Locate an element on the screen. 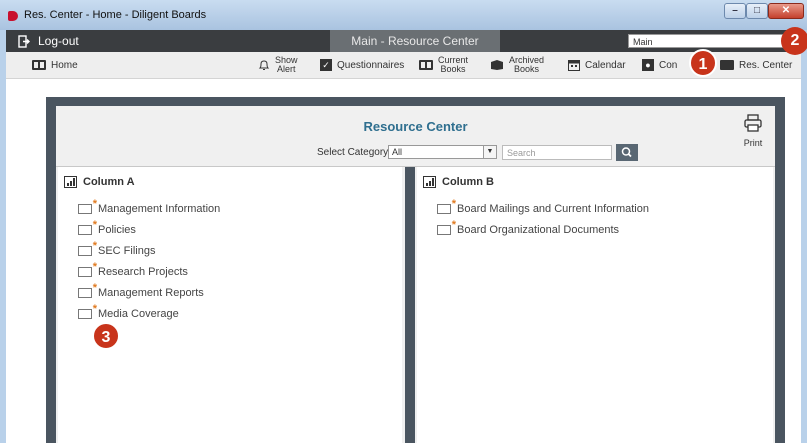 The width and height of the screenshot is (807, 443). column-a-header: Column A is located at coordinates (99, 182).